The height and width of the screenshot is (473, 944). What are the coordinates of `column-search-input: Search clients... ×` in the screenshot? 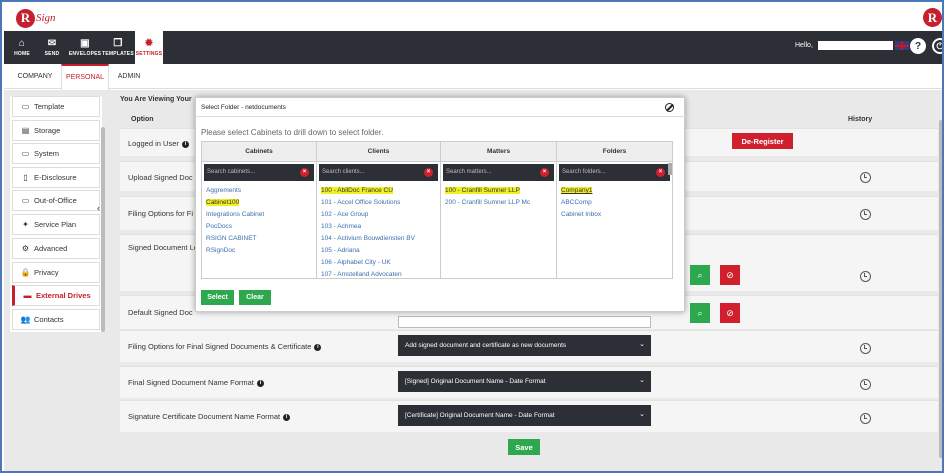 It's located at (378, 172).